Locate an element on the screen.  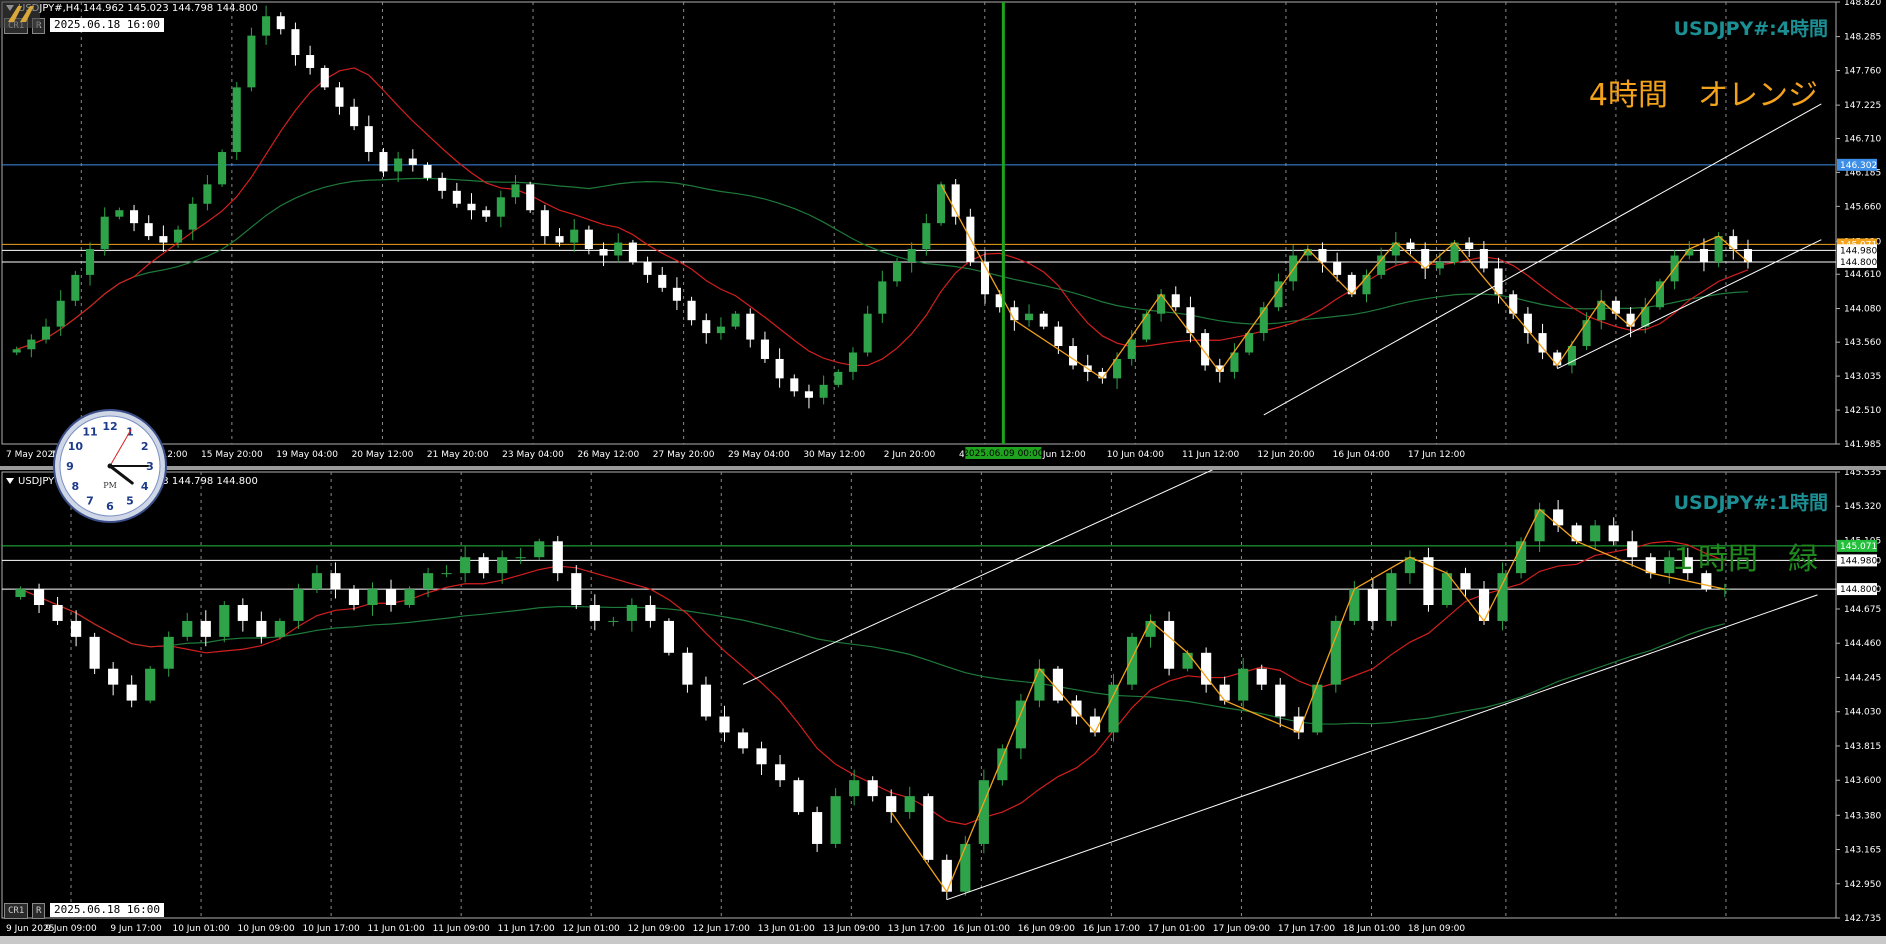
h1-price-label: 144.980 is located at coordinates (1858, 561).